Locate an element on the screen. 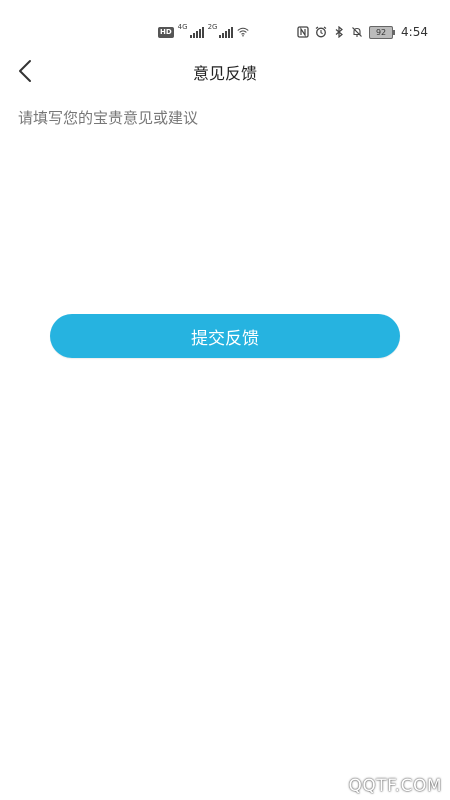 Image resolution: width=450 pixels, height=800 pixels. sim1-network-label: 4G is located at coordinates (182, 27).